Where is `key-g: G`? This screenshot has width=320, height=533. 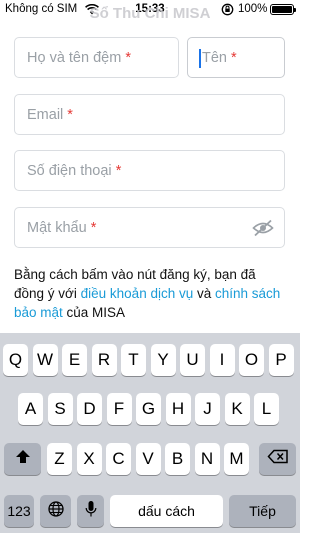 key-g: G is located at coordinates (148, 409).